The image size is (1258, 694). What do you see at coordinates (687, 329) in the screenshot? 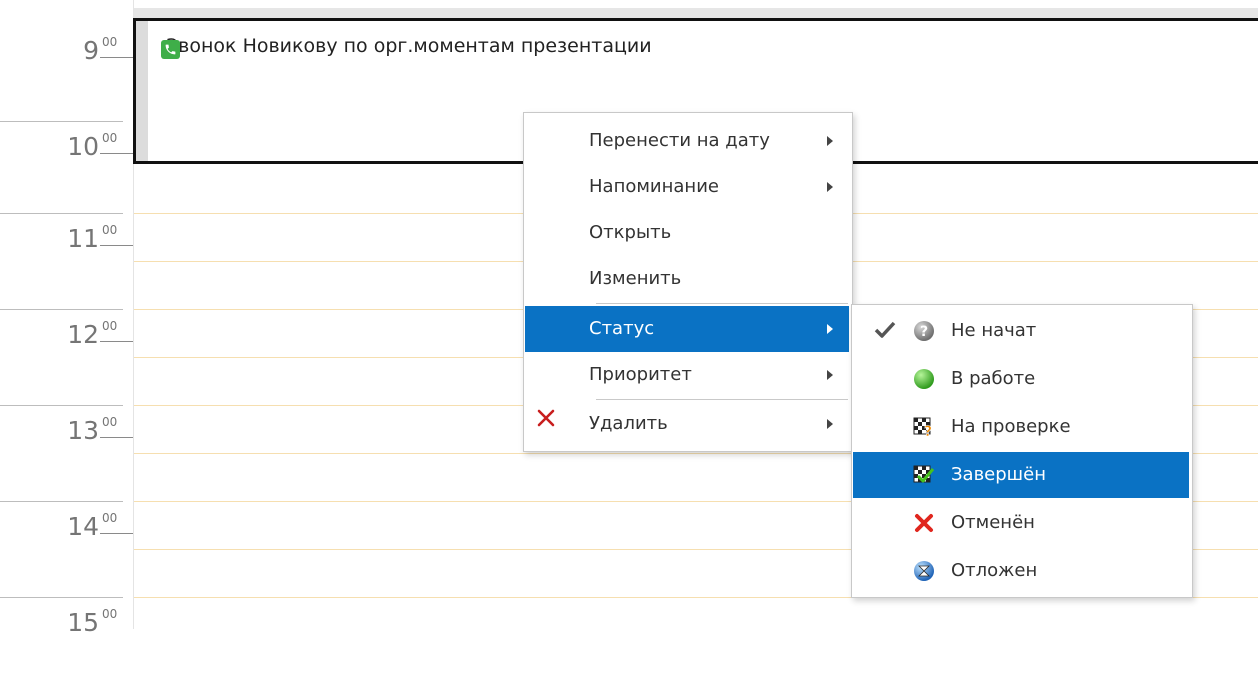
I see `menu-item-status: Статус` at bounding box center [687, 329].